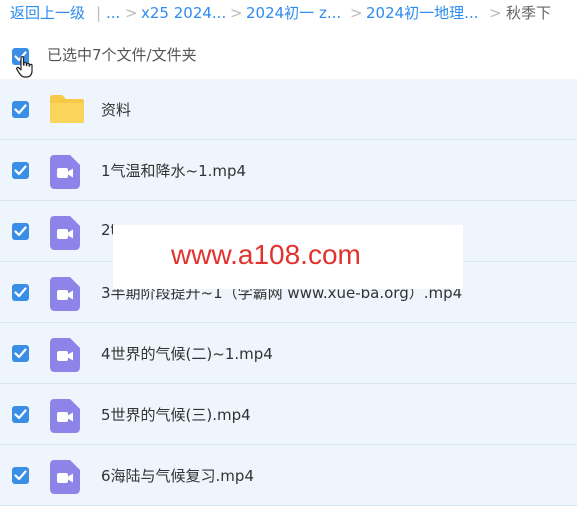 The image size is (577, 519). What do you see at coordinates (122, 55) in the screenshot?
I see `selection-count-label: 已选中7个文件/文件夹` at bounding box center [122, 55].